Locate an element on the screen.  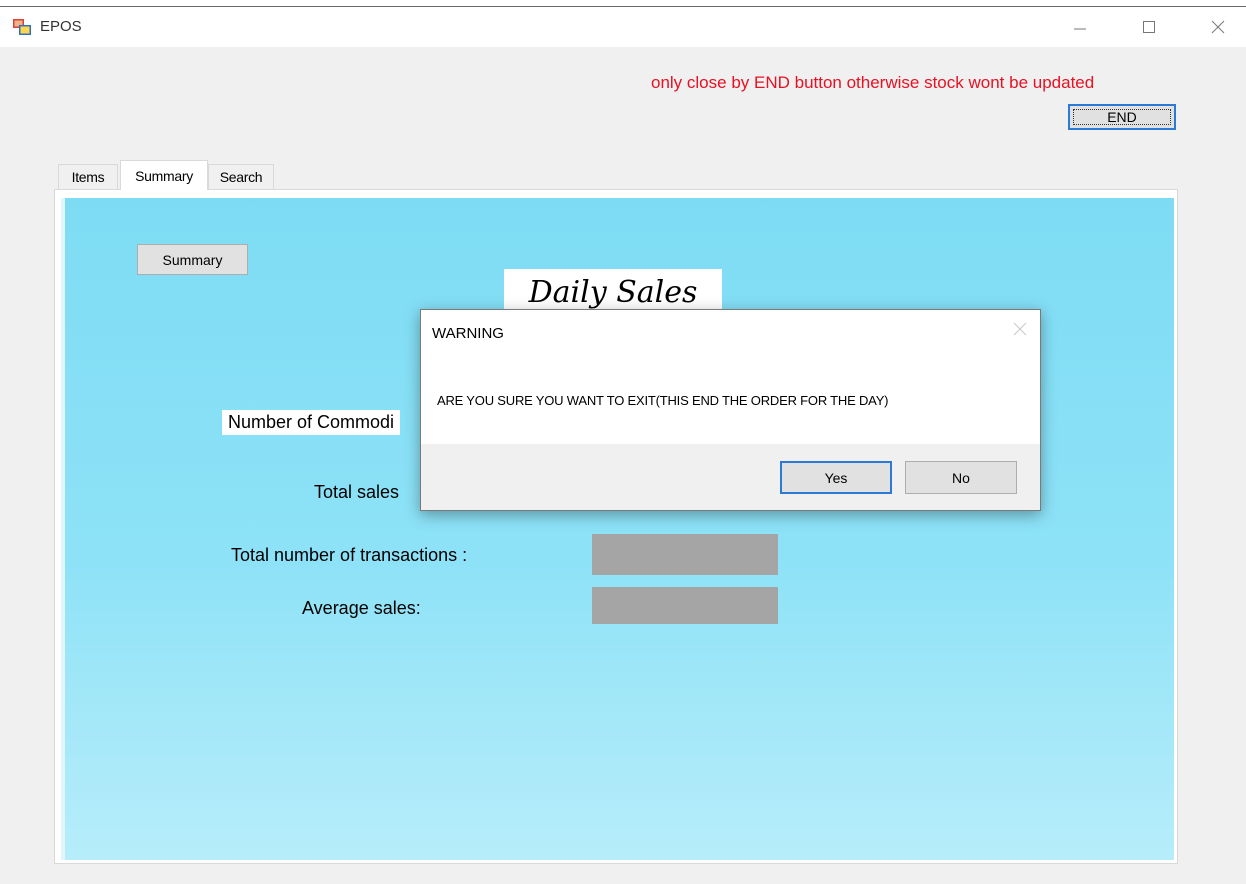
summary-button: Summary is located at coordinates (192, 259).